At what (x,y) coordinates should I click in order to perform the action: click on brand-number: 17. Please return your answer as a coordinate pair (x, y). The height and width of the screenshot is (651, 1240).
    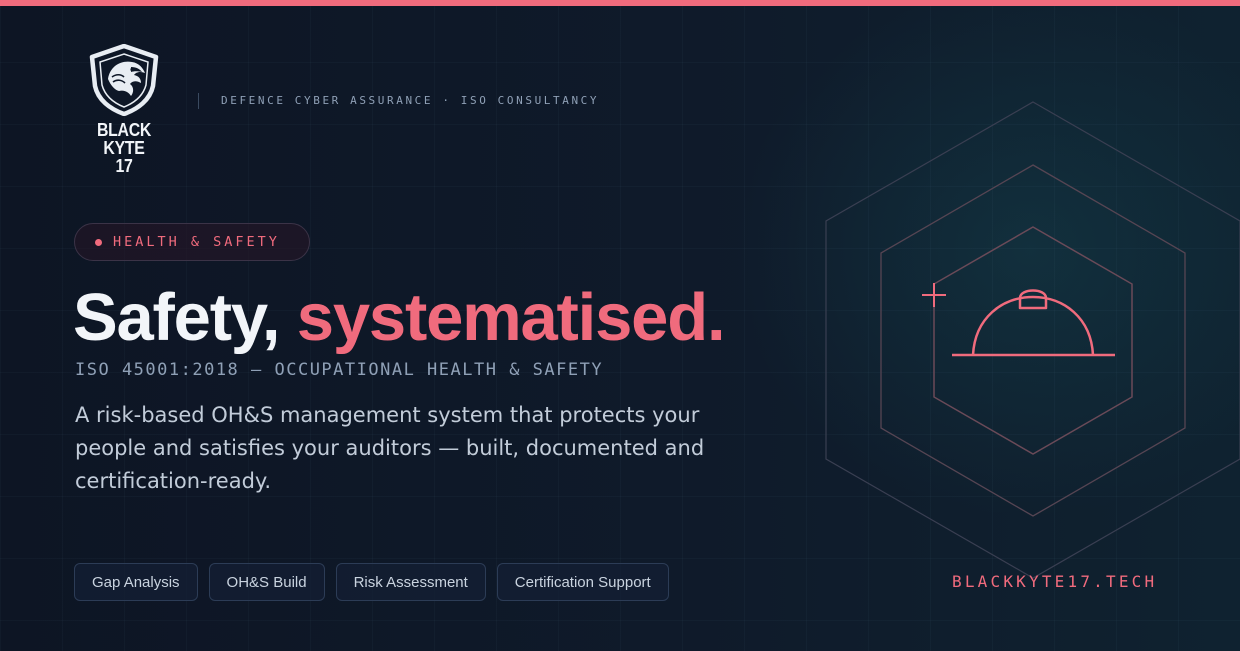
    Looking at the image, I should click on (124, 166).